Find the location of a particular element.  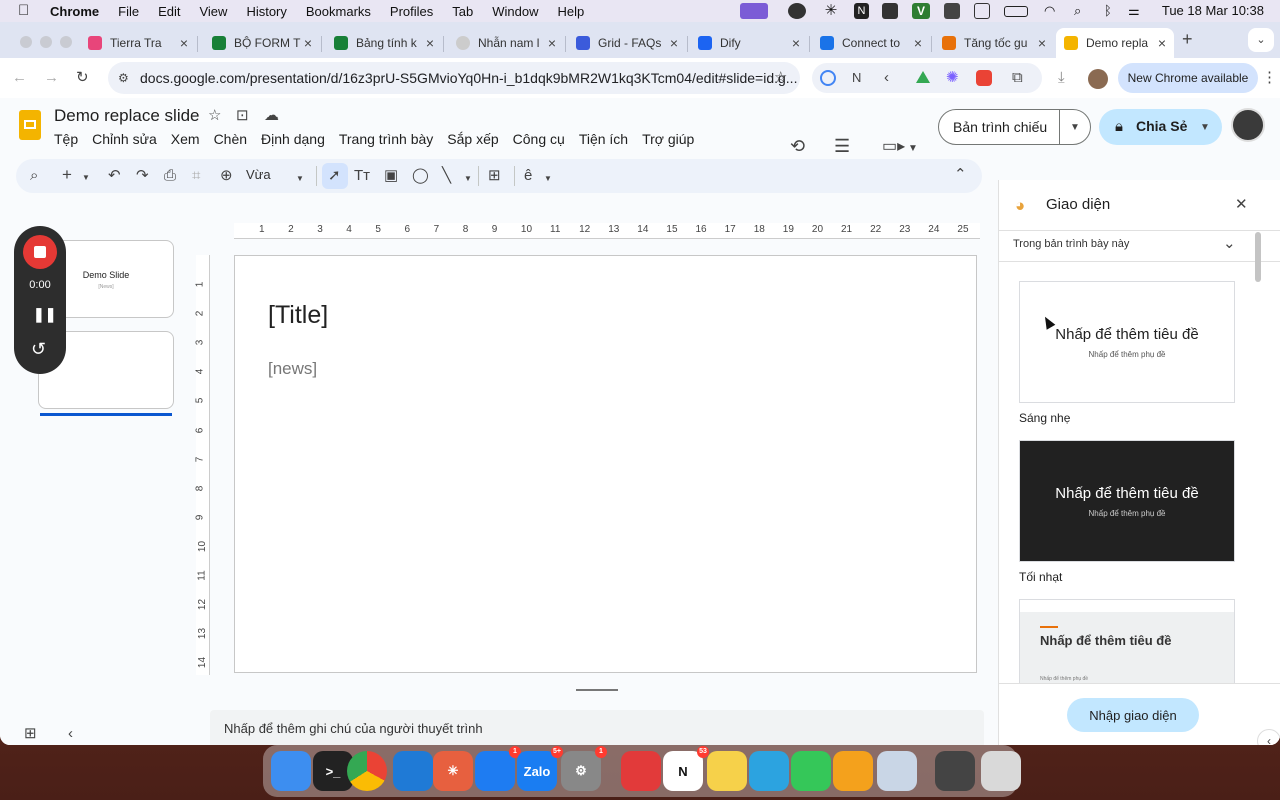

menu-tep: Tệp is located at coordinates (66, 139).